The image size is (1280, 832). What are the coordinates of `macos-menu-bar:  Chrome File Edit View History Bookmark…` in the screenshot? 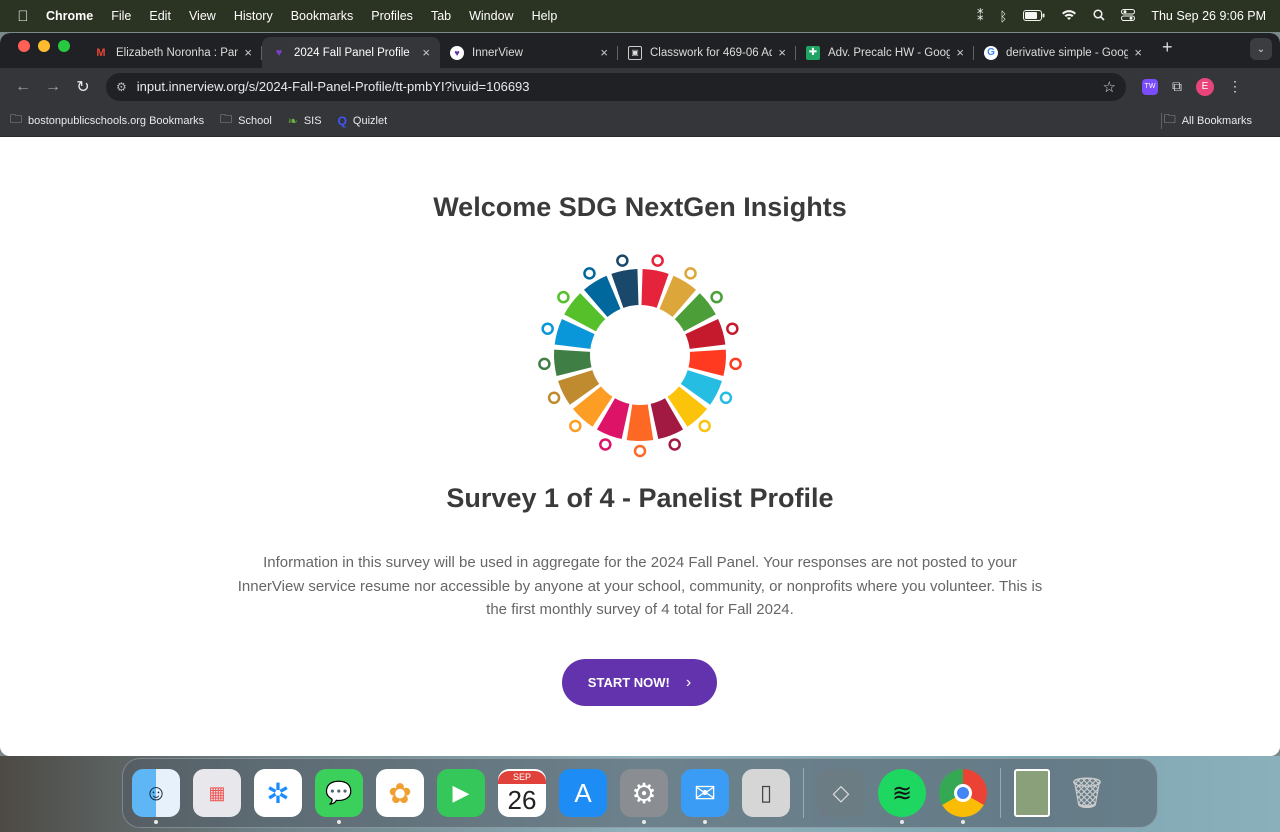 It's located at (640, 16).